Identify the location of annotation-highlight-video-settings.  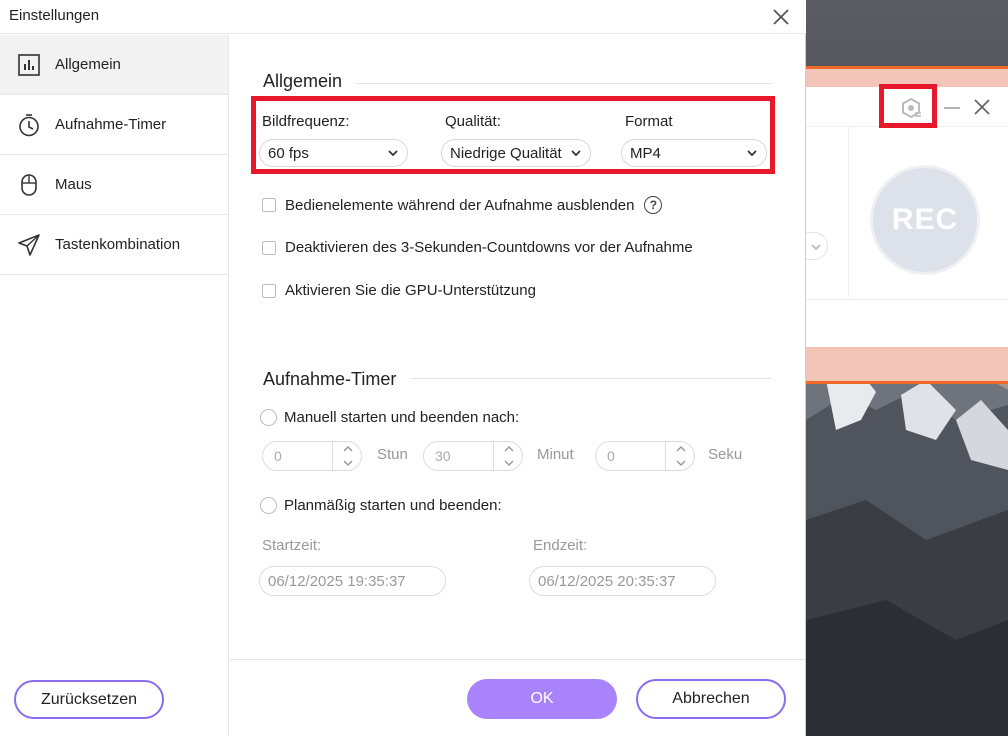
(513, 135).